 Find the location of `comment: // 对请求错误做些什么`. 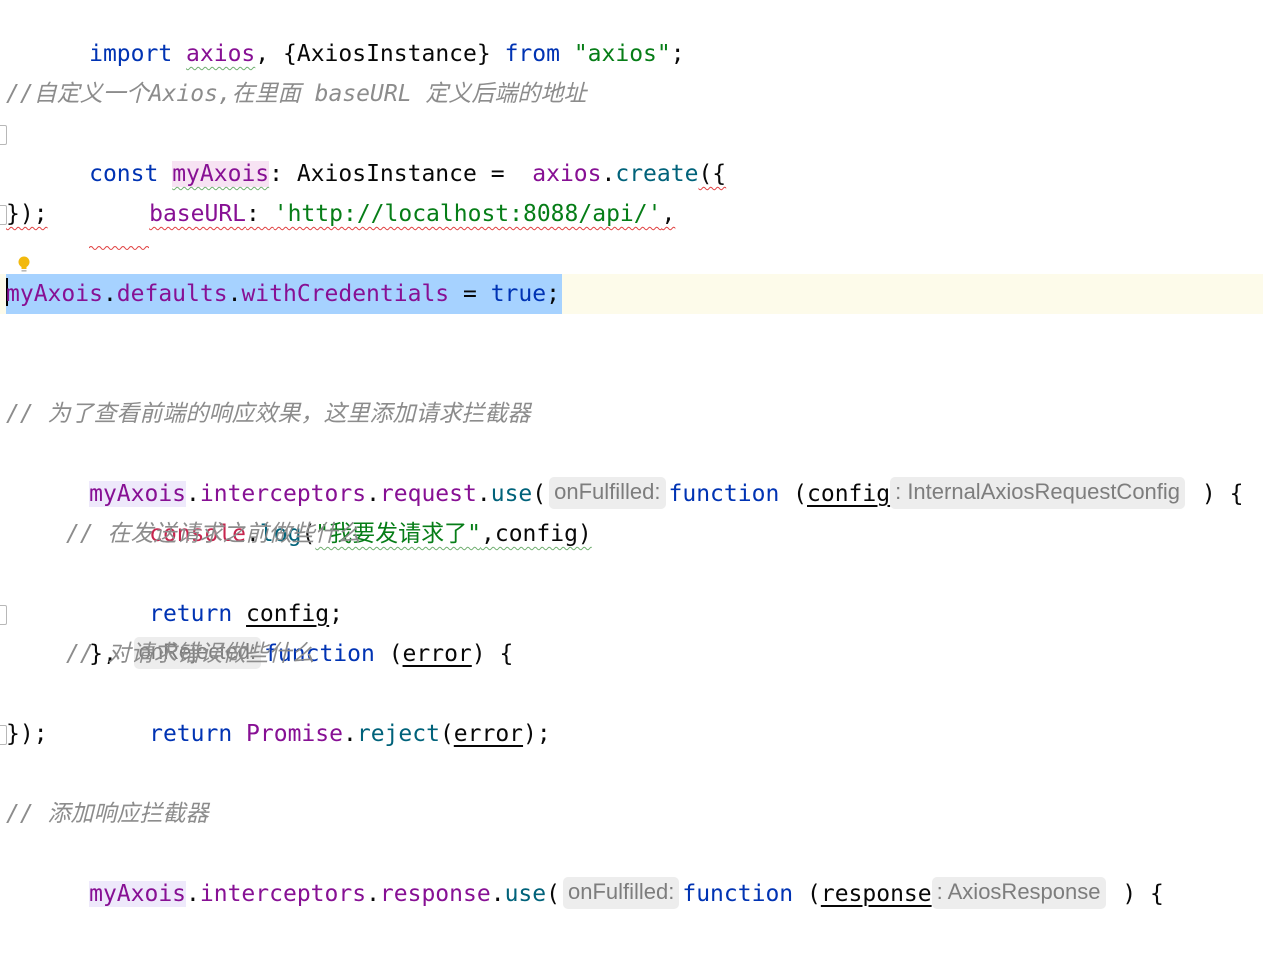

comment: // 对请求错误做些什么 is located at coordinates (190, 654).